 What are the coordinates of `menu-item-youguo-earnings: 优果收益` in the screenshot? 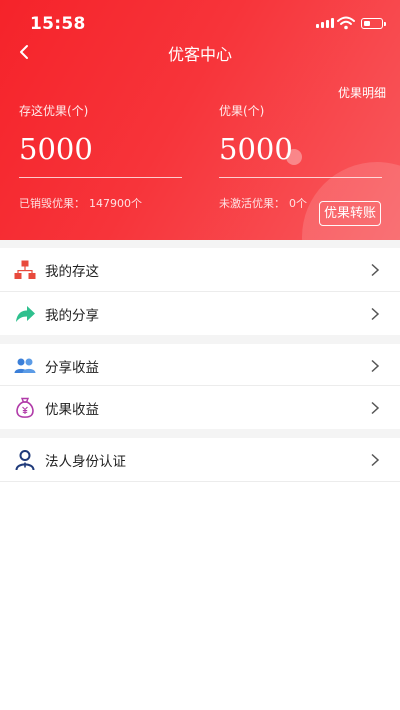 It's located at (200, 407).